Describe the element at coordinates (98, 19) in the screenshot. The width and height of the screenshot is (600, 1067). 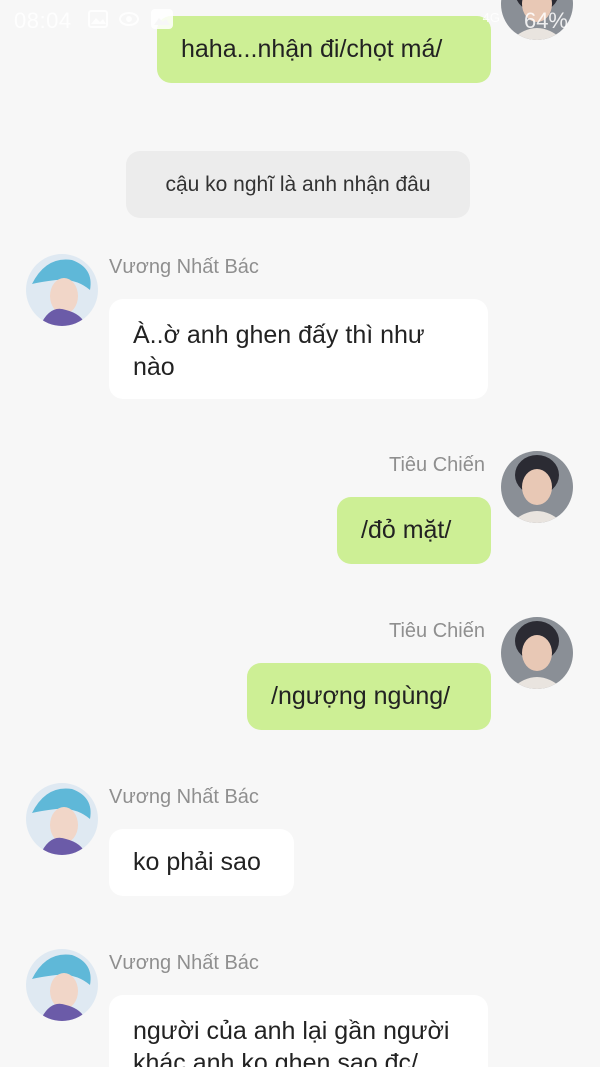
I see `gallery-icon` at that location.